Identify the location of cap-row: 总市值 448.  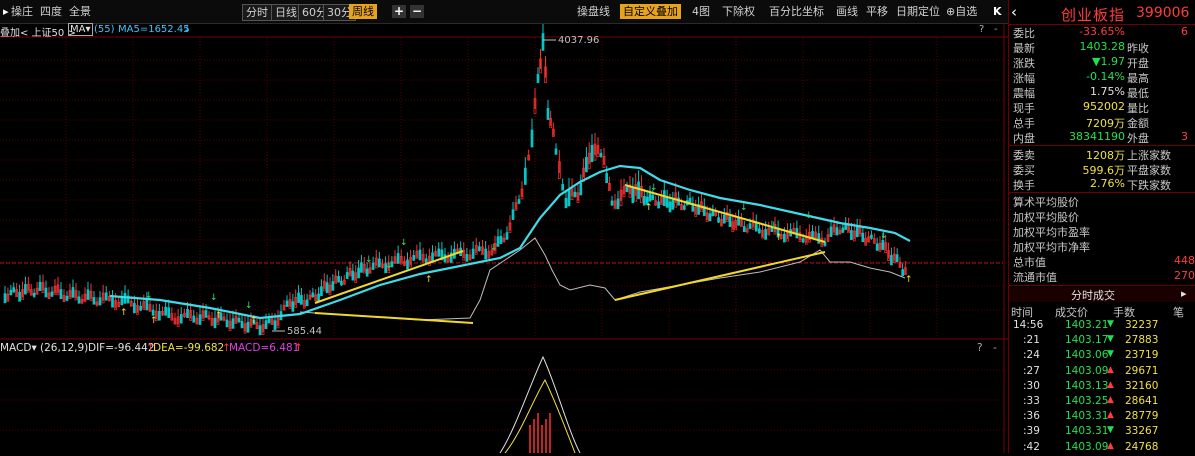
(1102, 261).